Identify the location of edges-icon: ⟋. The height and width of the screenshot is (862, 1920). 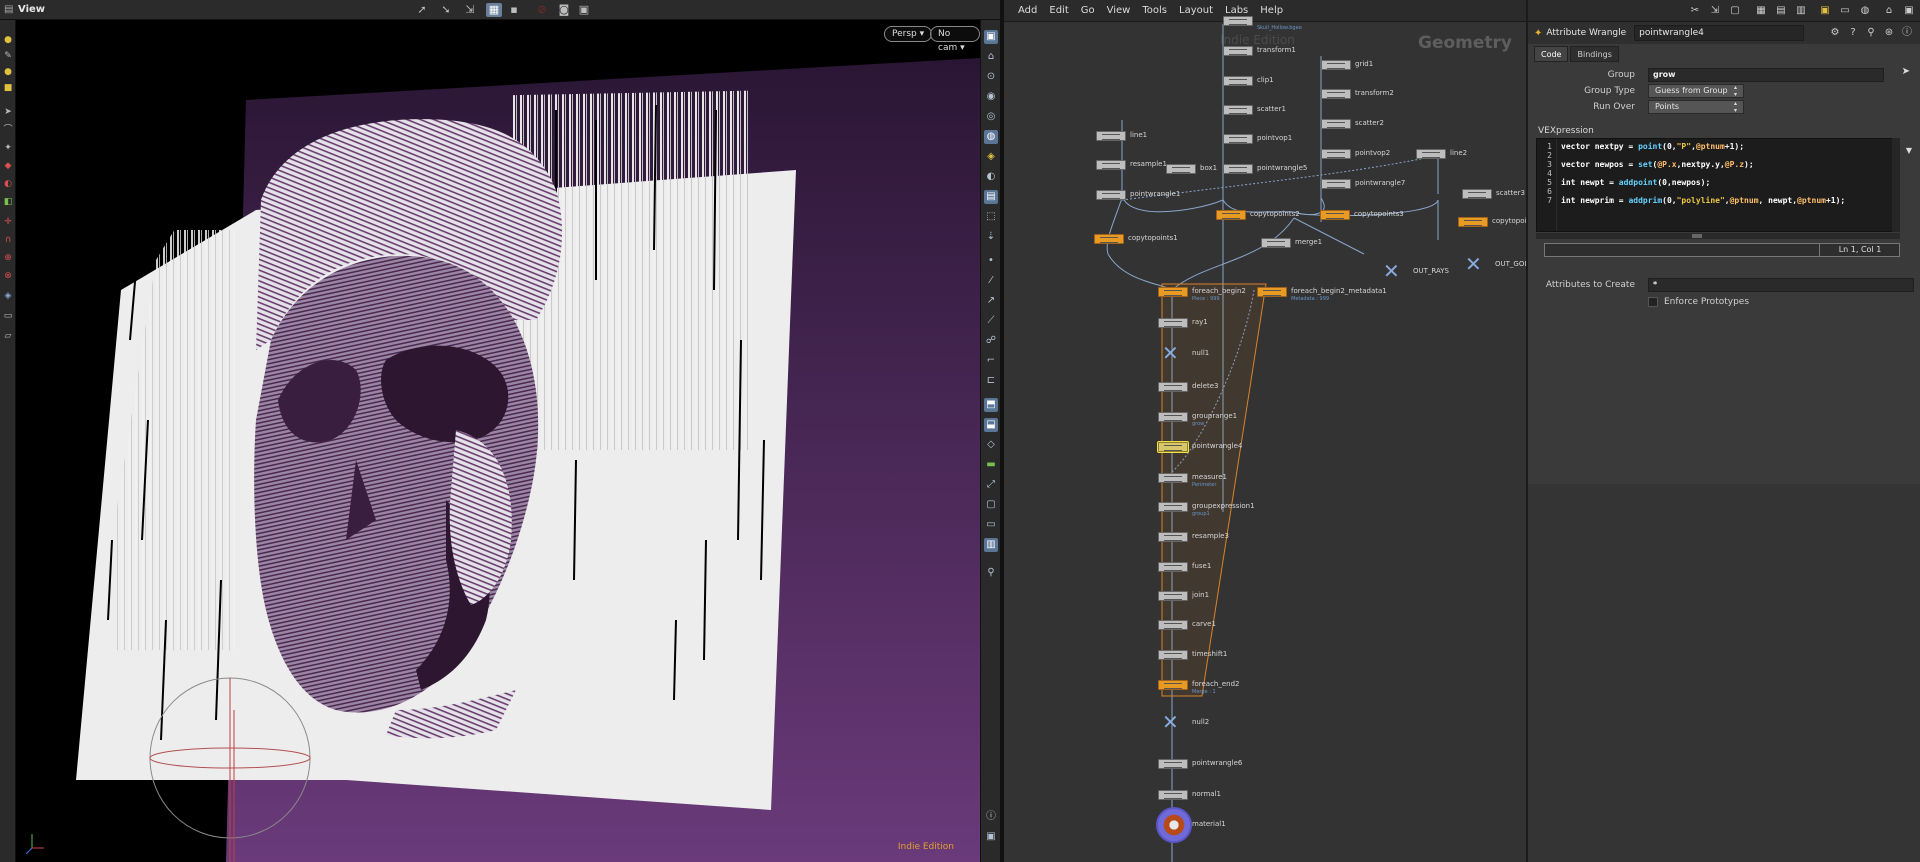
(991, 321).